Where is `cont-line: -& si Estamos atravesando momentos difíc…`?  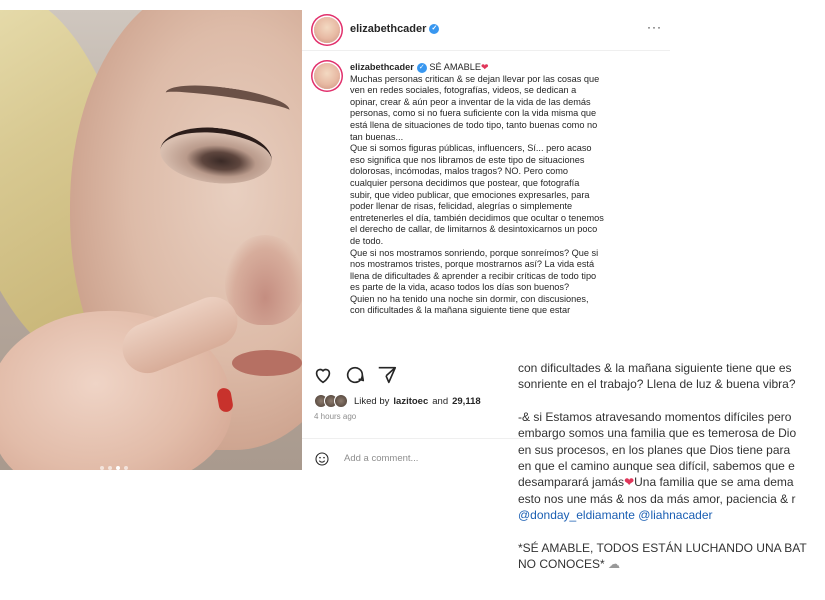
cont-line: -& si Estamos atravesando momentos difíc… is located at coordinates (655, 416).